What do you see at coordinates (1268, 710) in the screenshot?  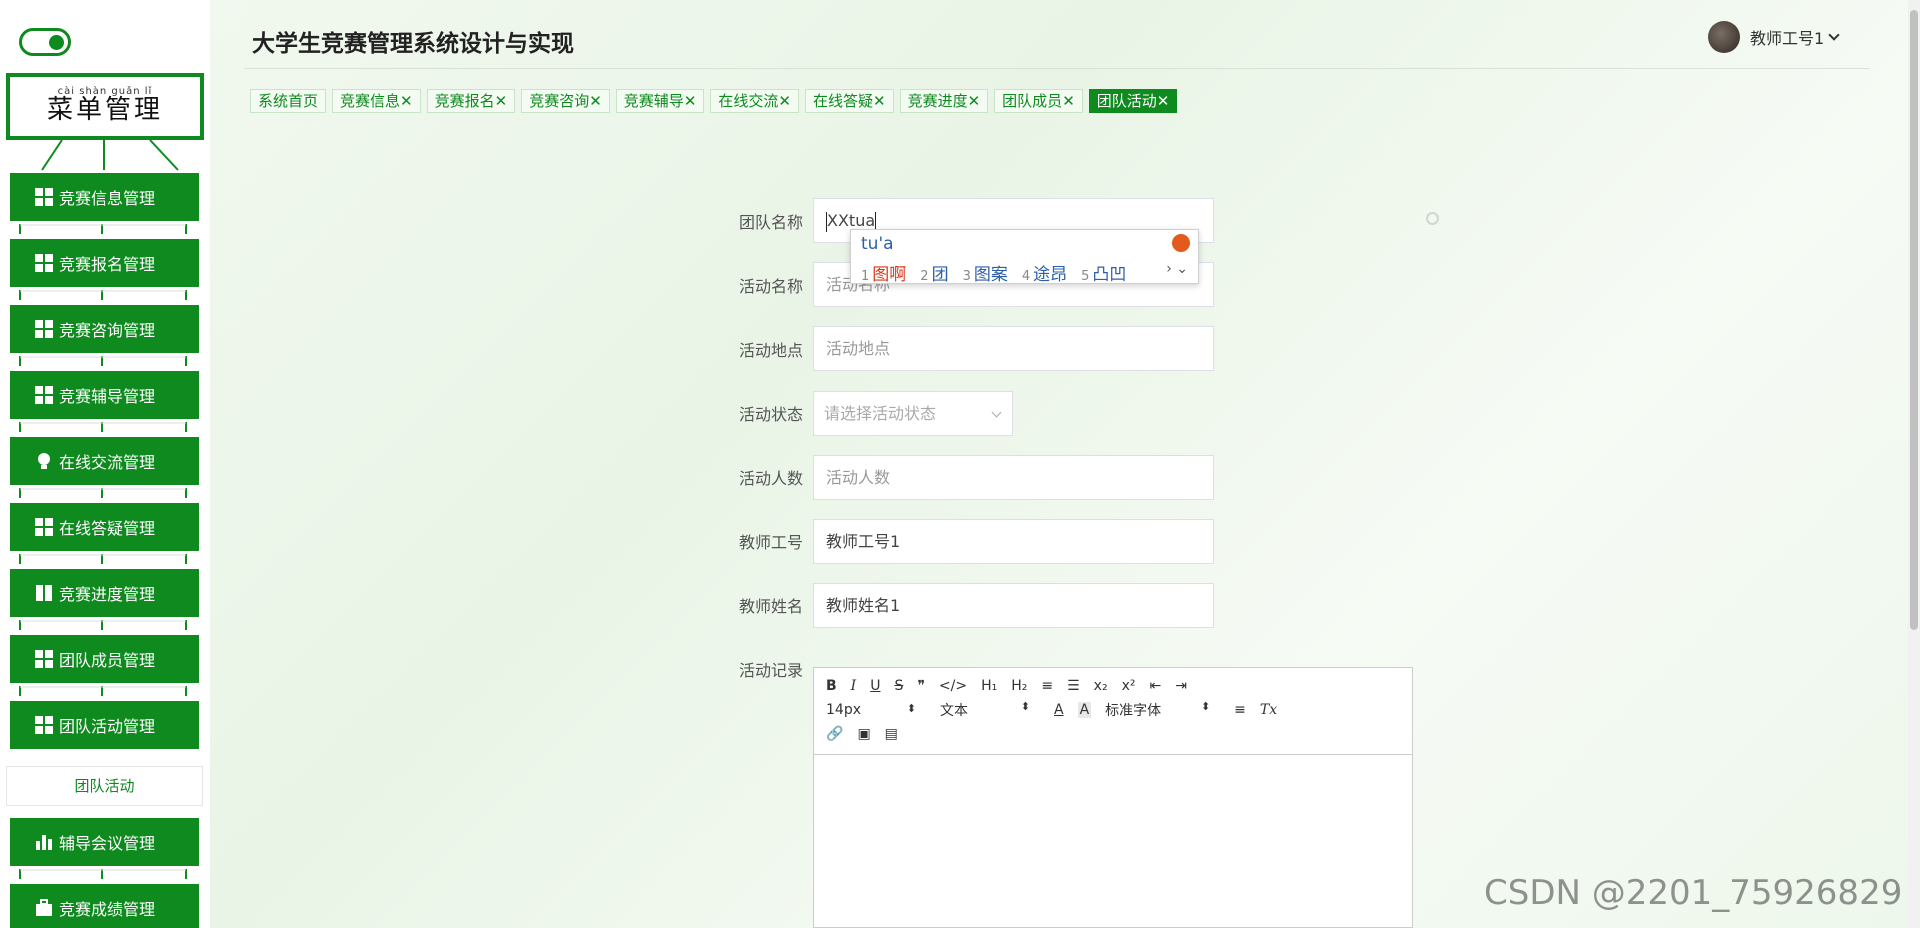 I see `clear-format-button: Tx` at bounding box center [1268, 710].